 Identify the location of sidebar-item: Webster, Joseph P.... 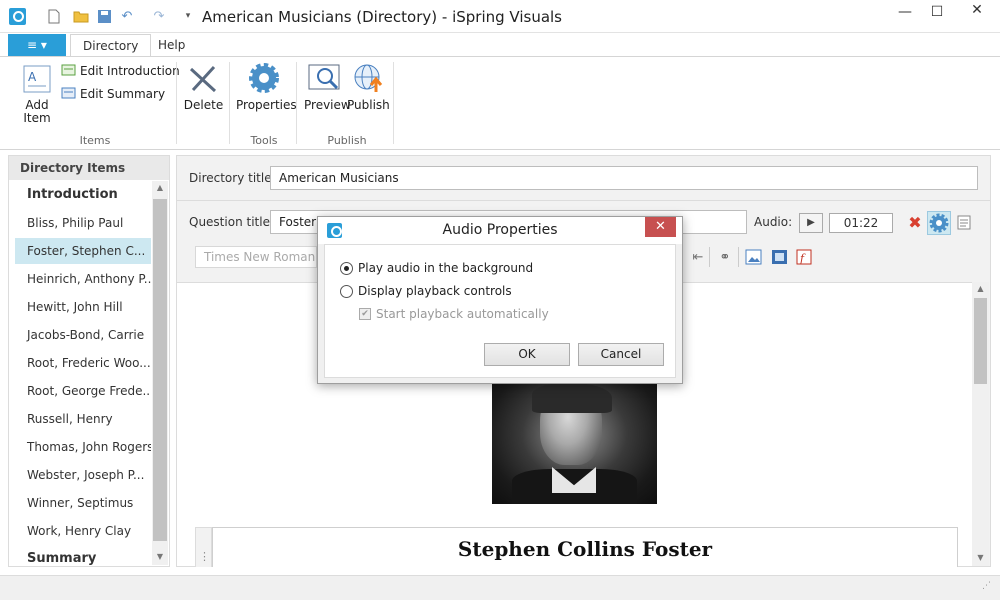
(83, 475).